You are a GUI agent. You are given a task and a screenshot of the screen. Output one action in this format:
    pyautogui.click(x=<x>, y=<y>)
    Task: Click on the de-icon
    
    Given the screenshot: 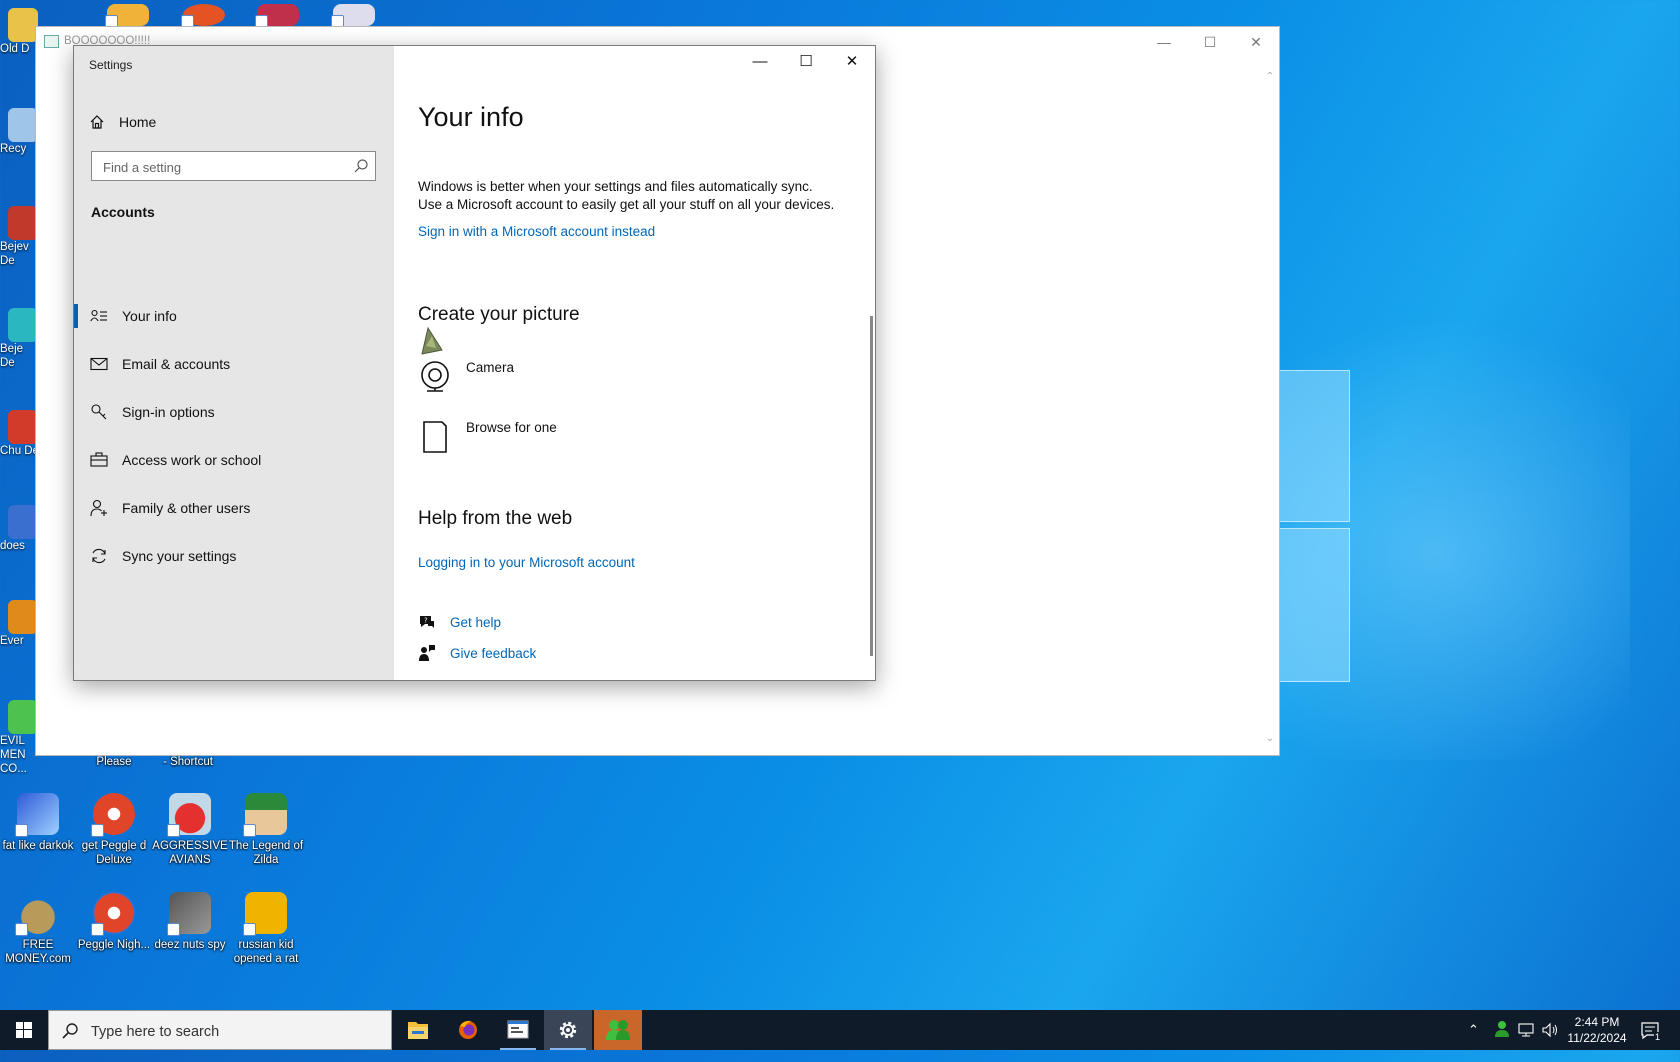 What is the action you would take?
    pyautogui.click(x=265, y=914)
    